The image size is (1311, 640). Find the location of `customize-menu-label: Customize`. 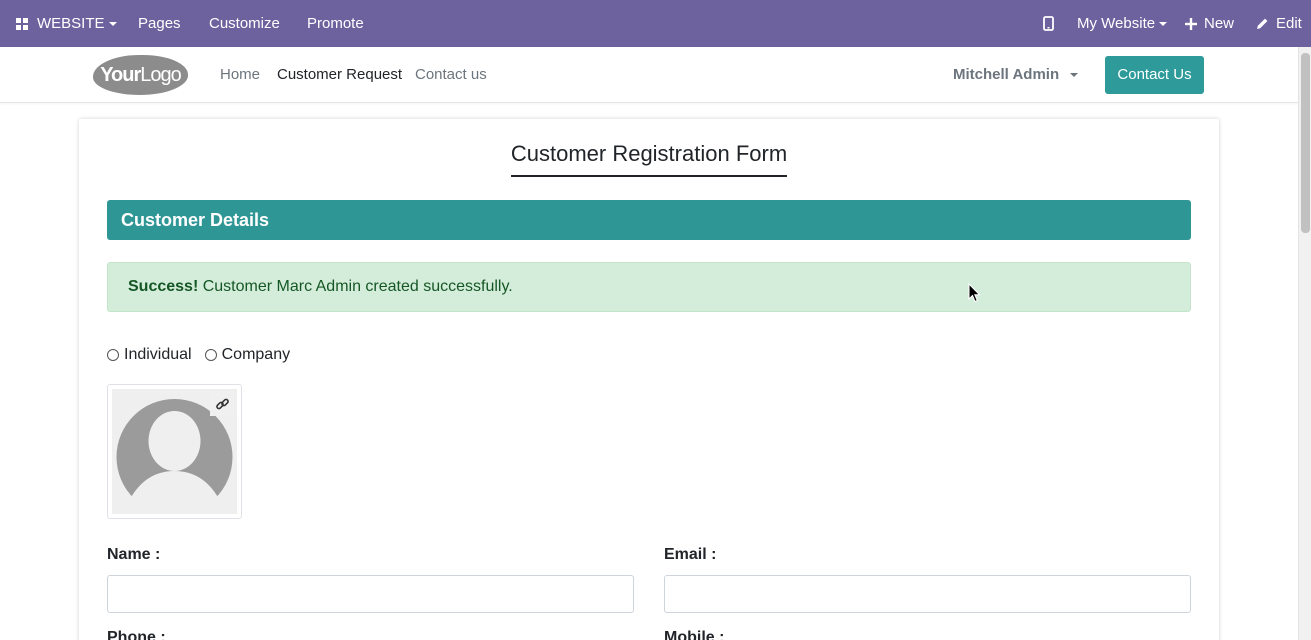

customize-menu-label: Customize is located at coordinates (244, 23).